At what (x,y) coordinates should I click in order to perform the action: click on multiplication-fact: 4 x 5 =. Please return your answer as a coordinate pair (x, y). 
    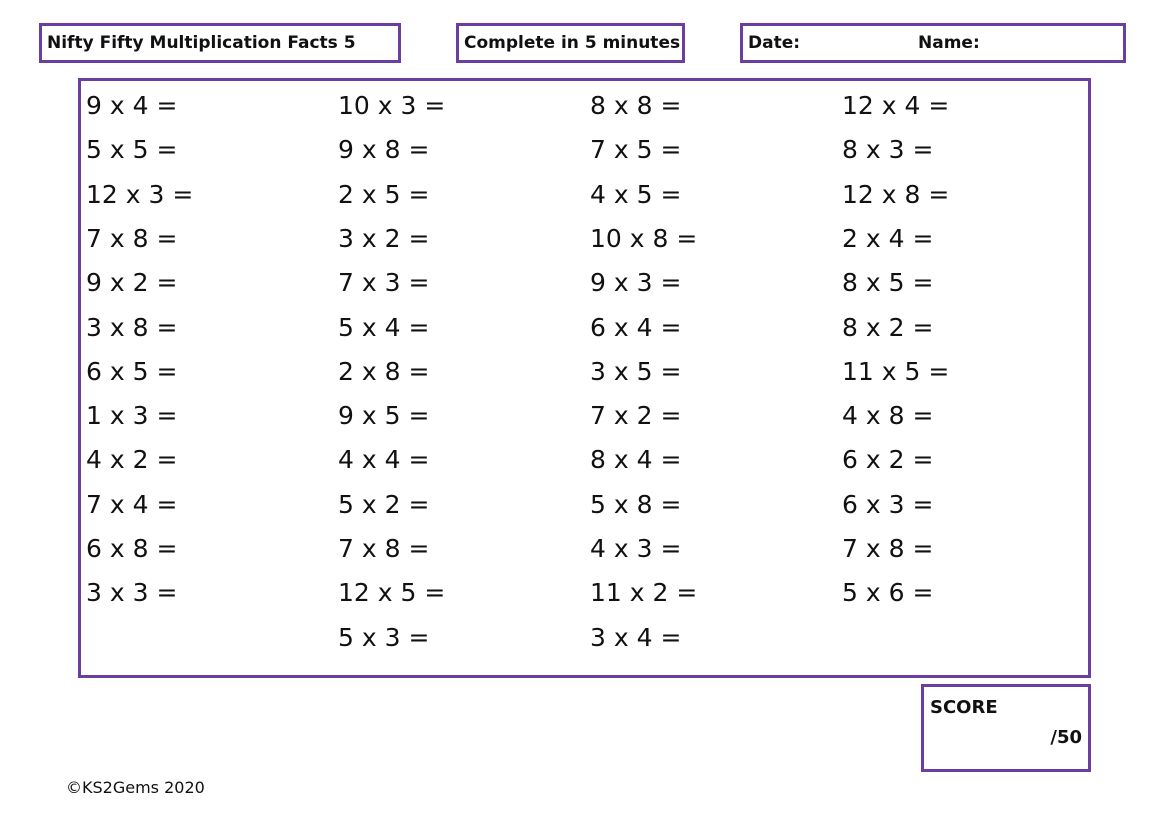
    Looking at the image, I should click on (636, 194).